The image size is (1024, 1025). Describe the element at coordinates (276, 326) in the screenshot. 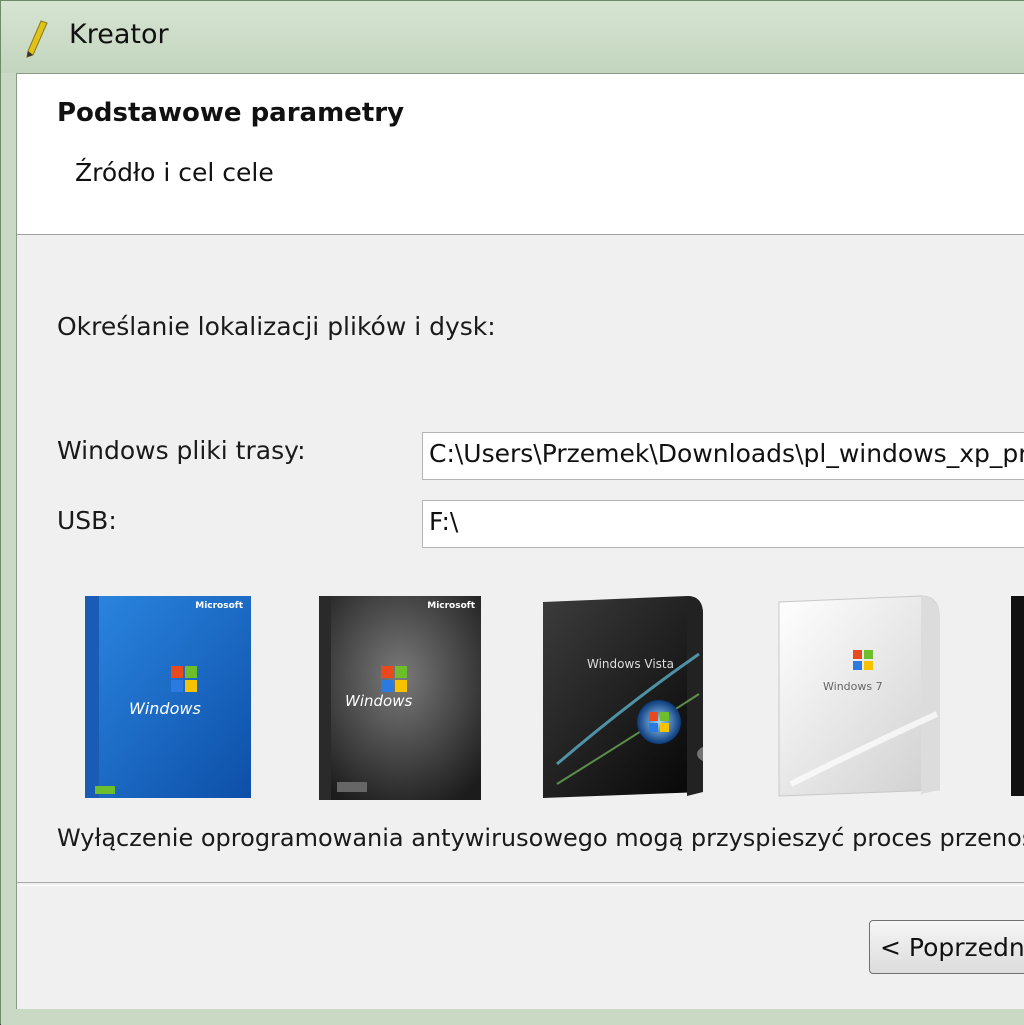

I see `locations-label: Określanie lokalizacji plików i dysk:` at that location.